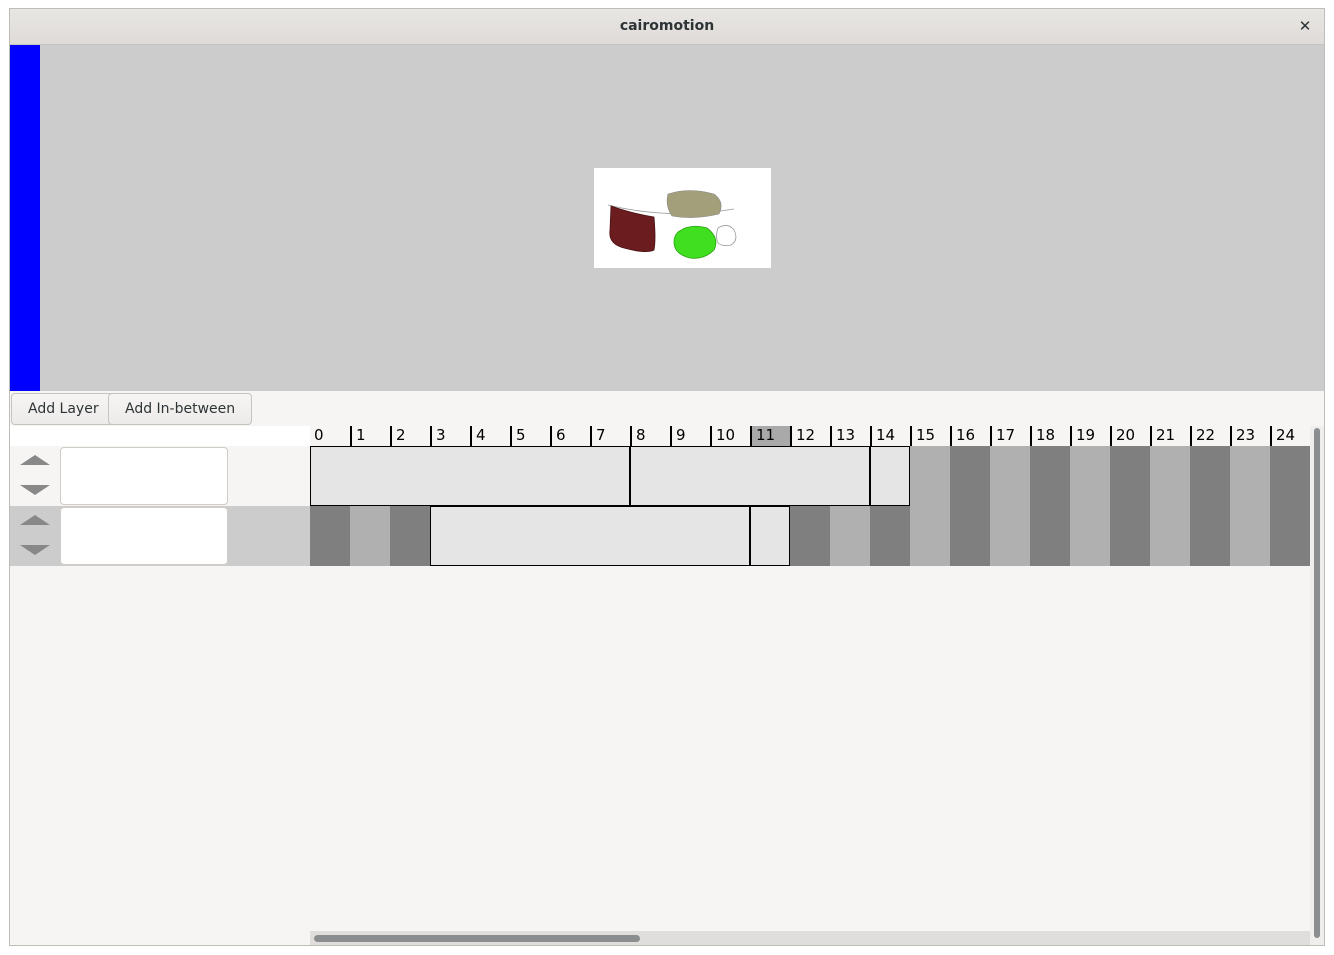 This screenshot has width=1334, height=955. Describe the element at coordinates (610, 436) in the screenshot. I see `frame-number-7: 7` at that location.